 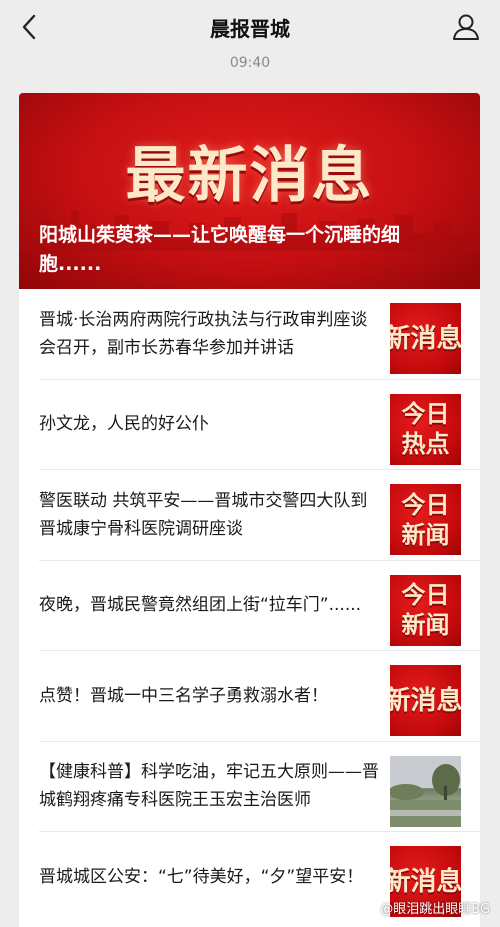 I want to click on profile-button, so click(x=466, y=27).